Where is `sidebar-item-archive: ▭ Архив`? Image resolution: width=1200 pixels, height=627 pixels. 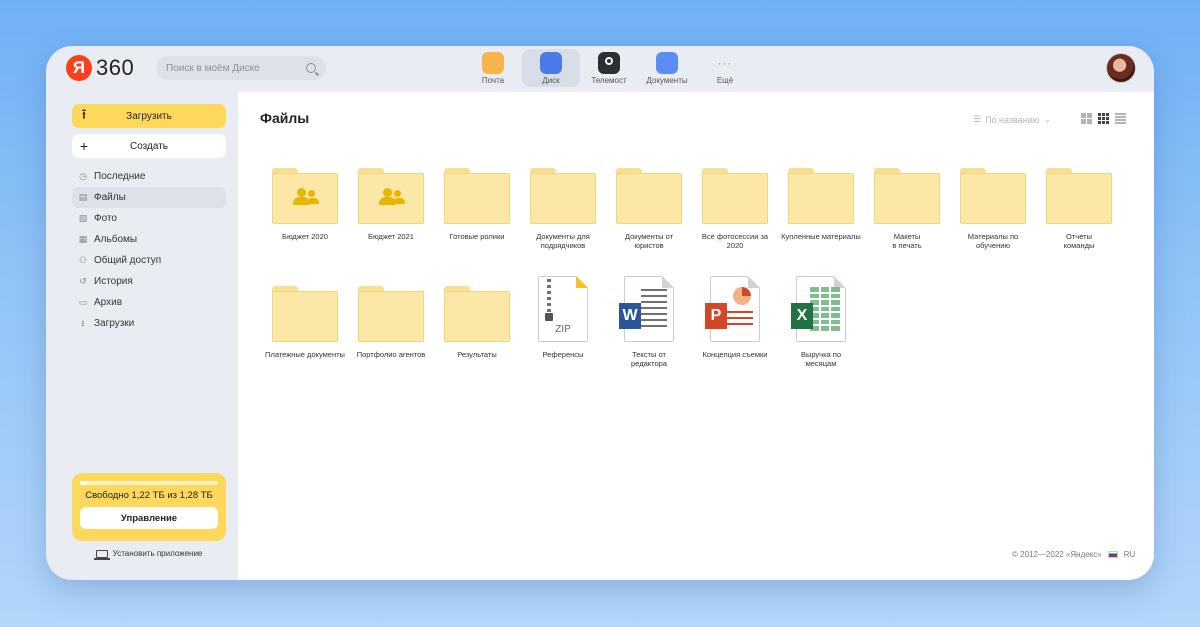
sidebar-item-archive: ▭ Архив is located at coordinates (149, 302).